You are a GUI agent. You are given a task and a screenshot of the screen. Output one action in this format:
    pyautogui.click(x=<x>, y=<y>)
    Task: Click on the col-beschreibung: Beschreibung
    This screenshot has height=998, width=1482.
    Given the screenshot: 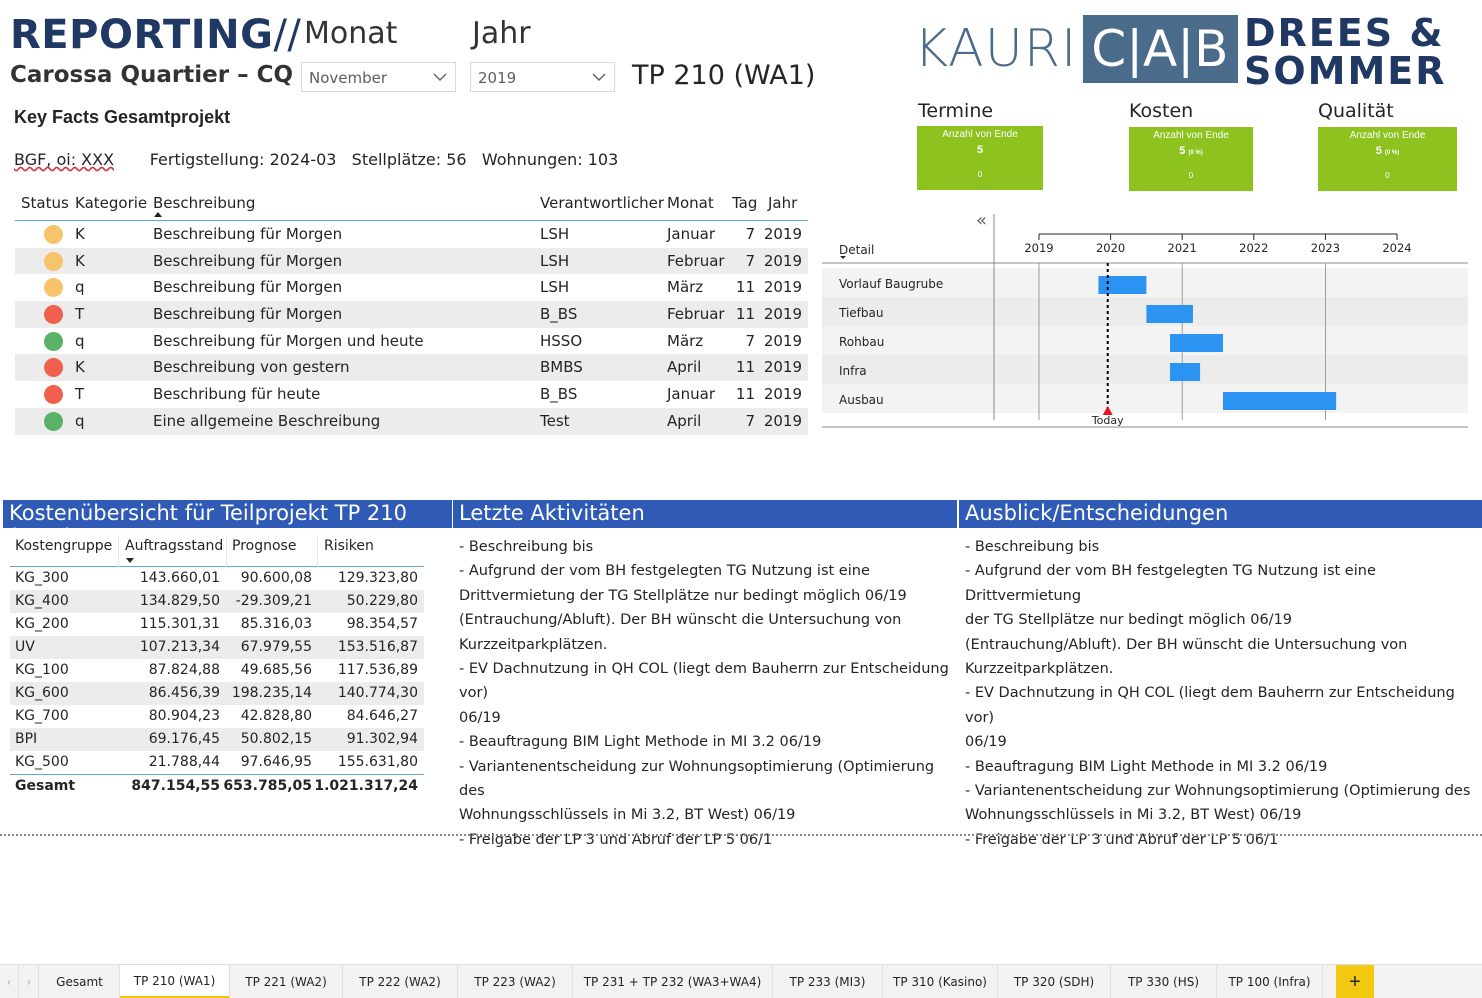 What is the action you would take?
    pyautogui.click(x=204, y=203)
    